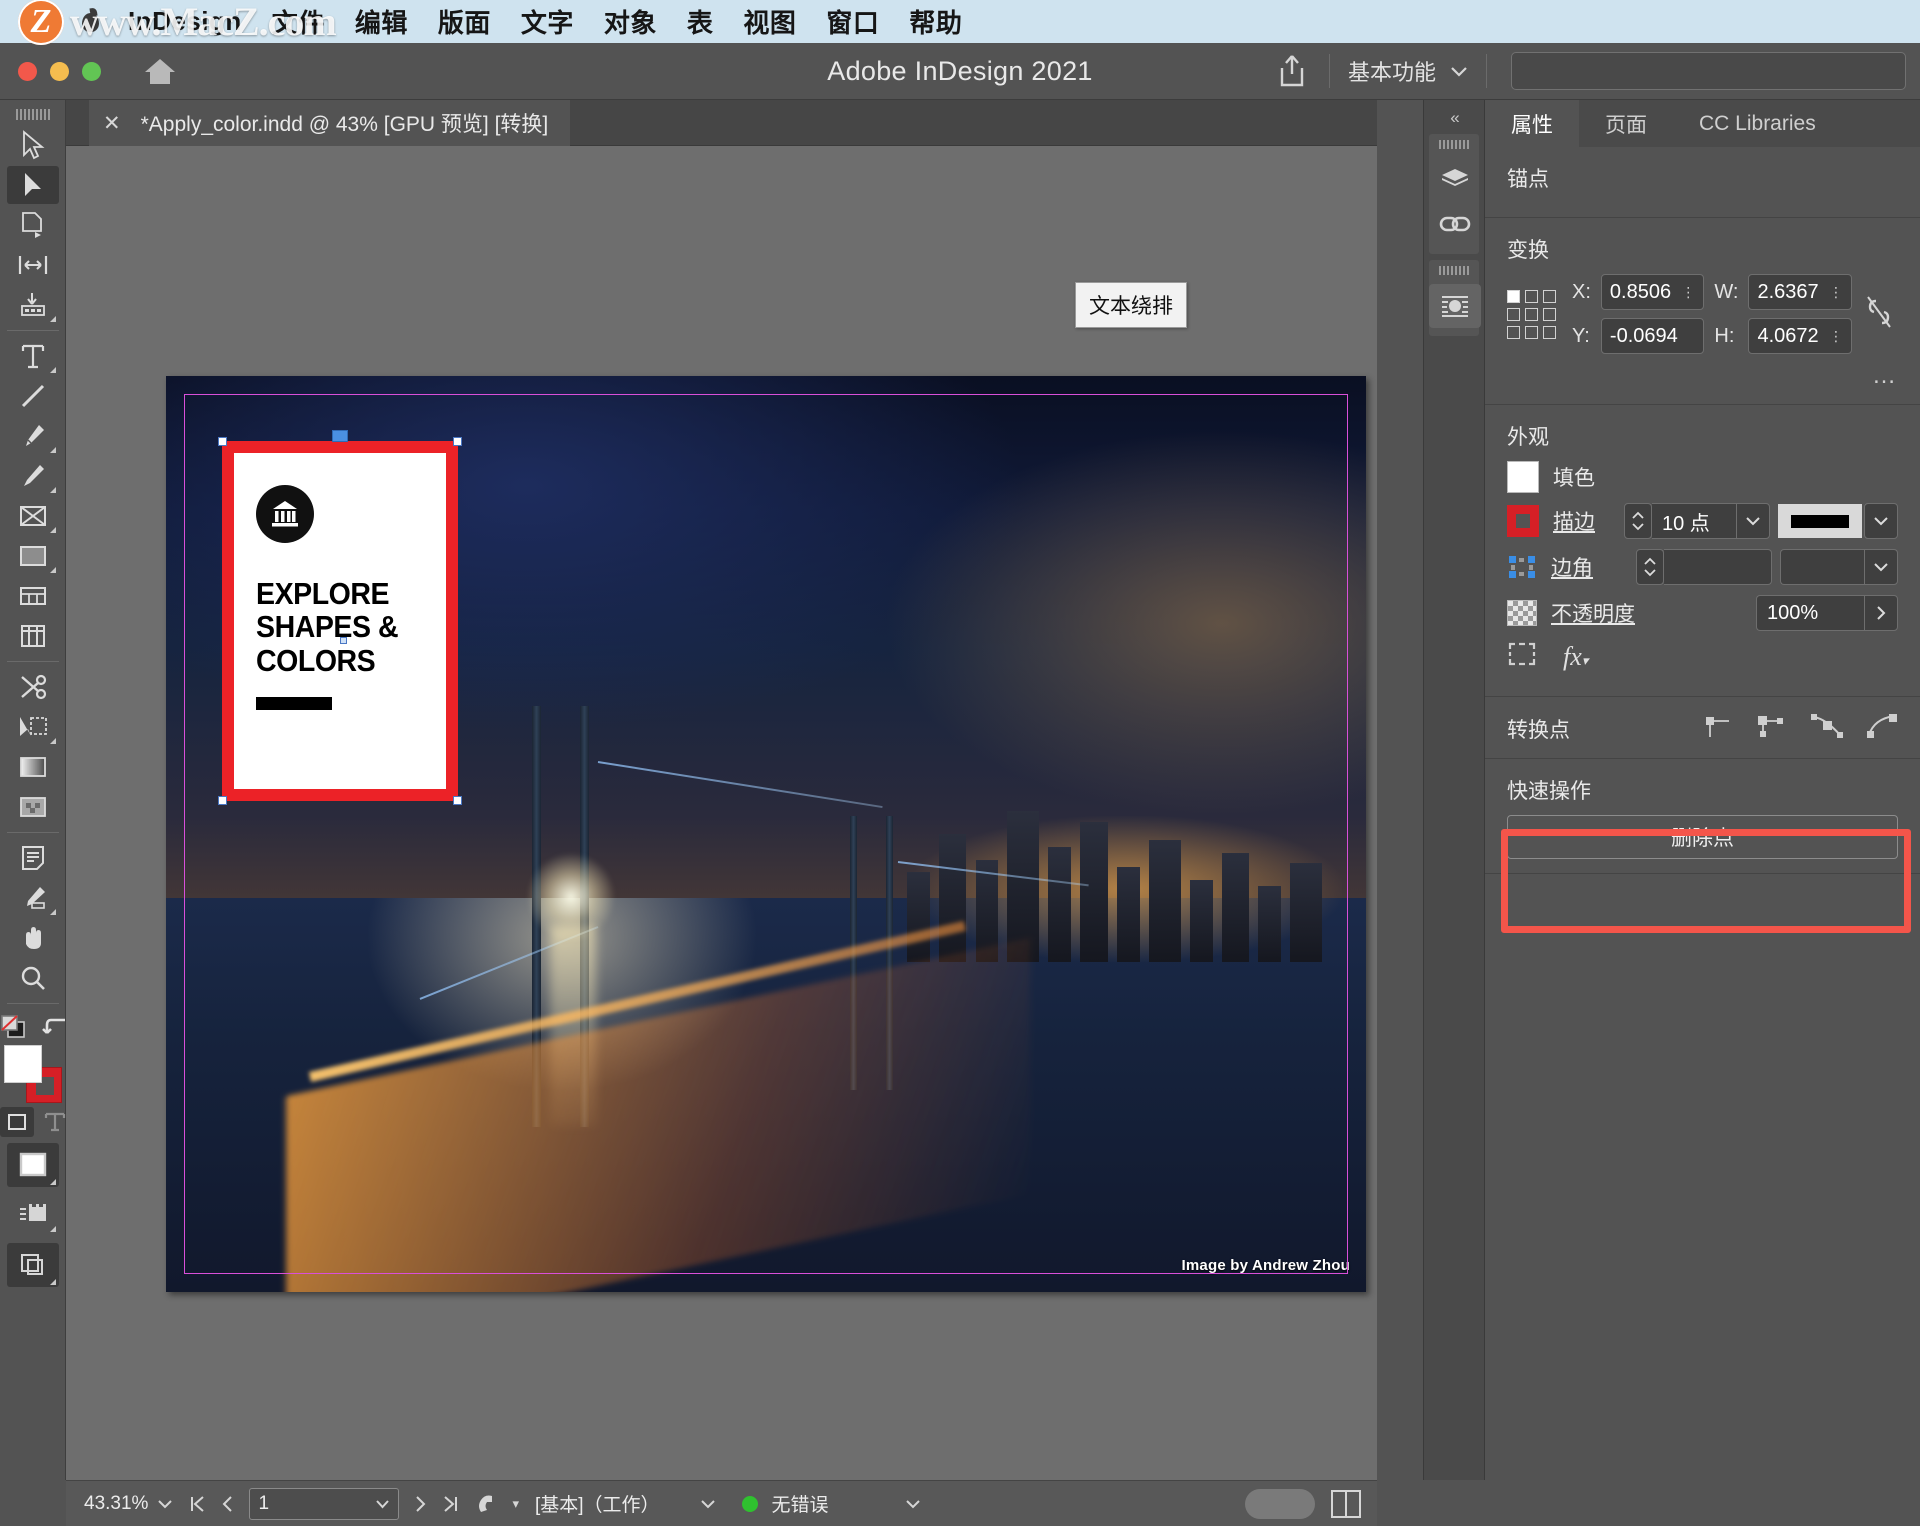  Describe the element at coordinates (1836, 292) in the screenshot. I see `w-stepper-icon: ⋮` at that location.